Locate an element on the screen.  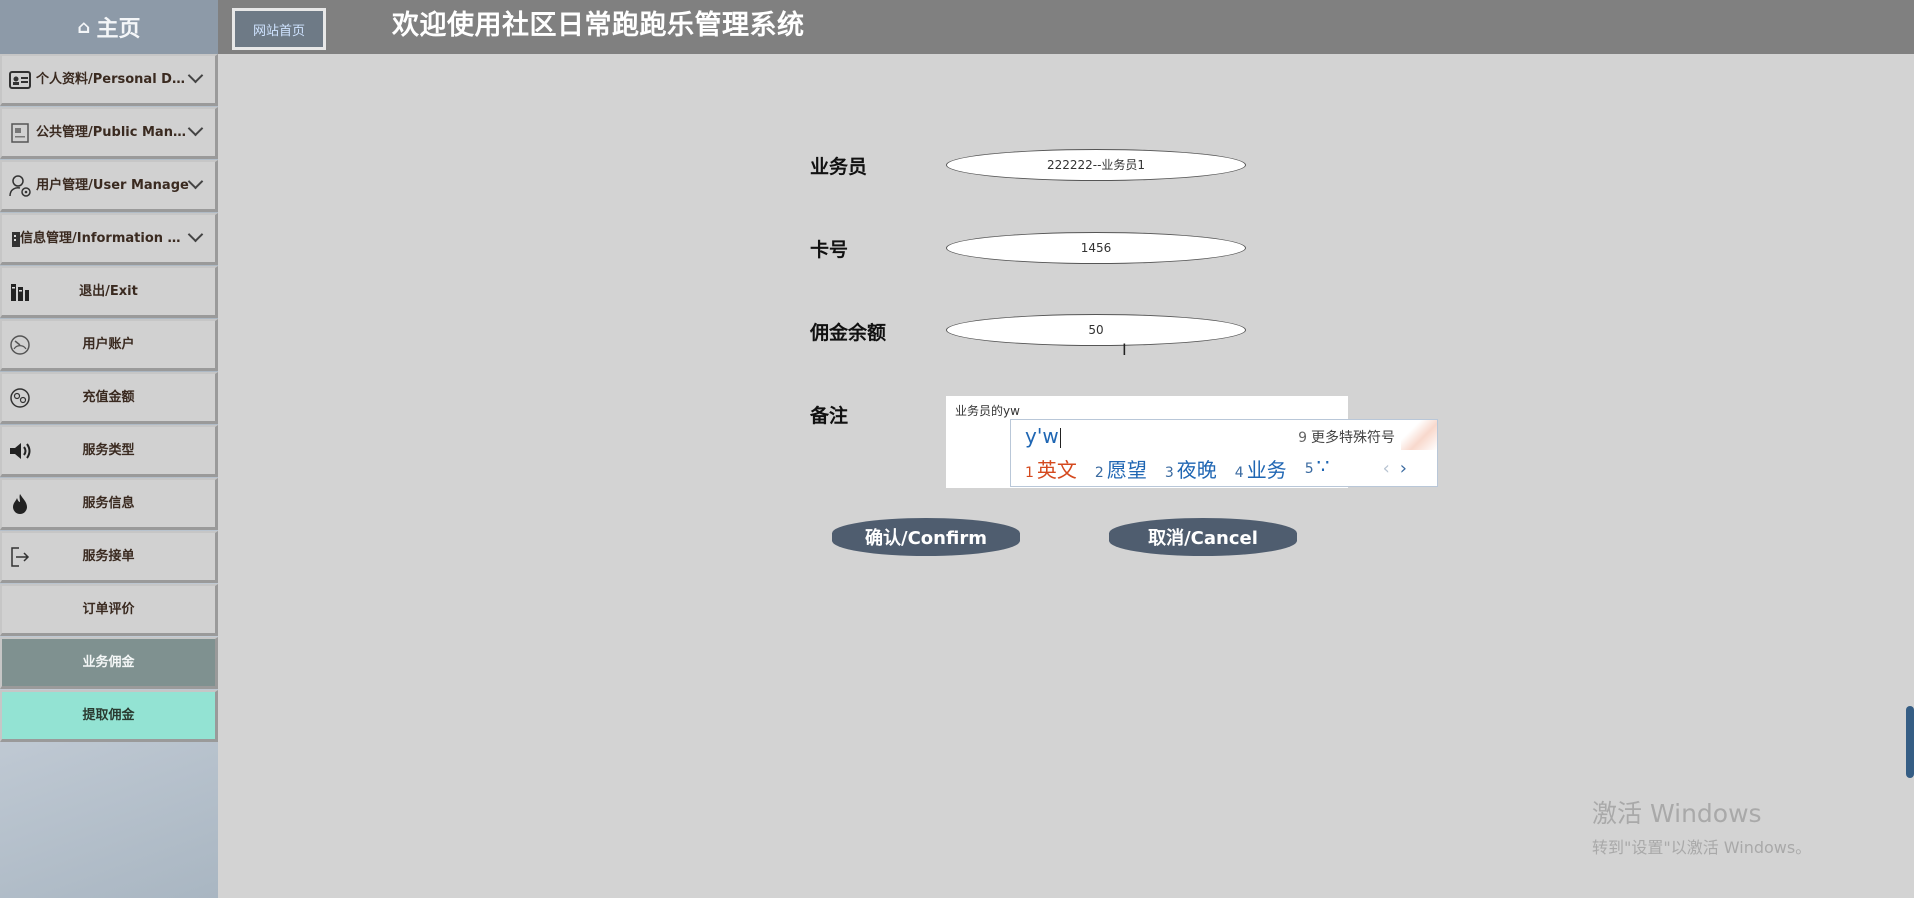
sidebar-item-business-commission: 业务佣金 is located at coordinates (109, 663).